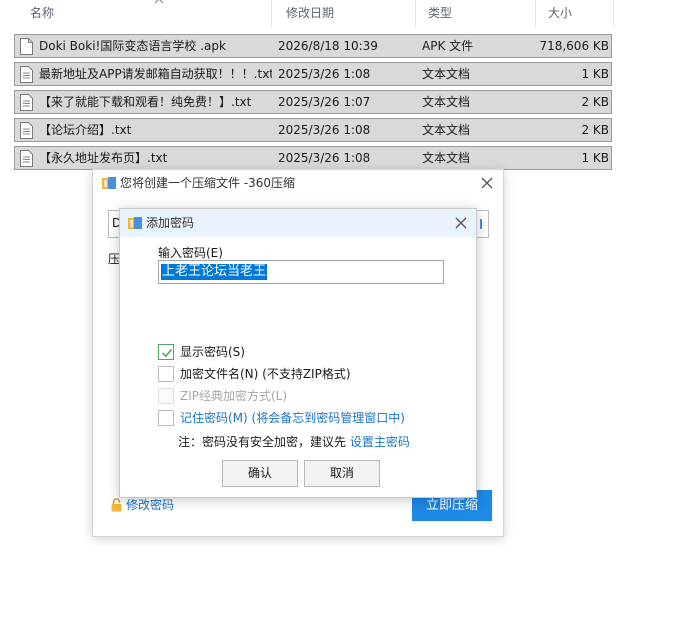  What do you see at coordinates (552, 13) in the screenshot?
I see `column-header-size: 大小` at bounding box center [552, 13].